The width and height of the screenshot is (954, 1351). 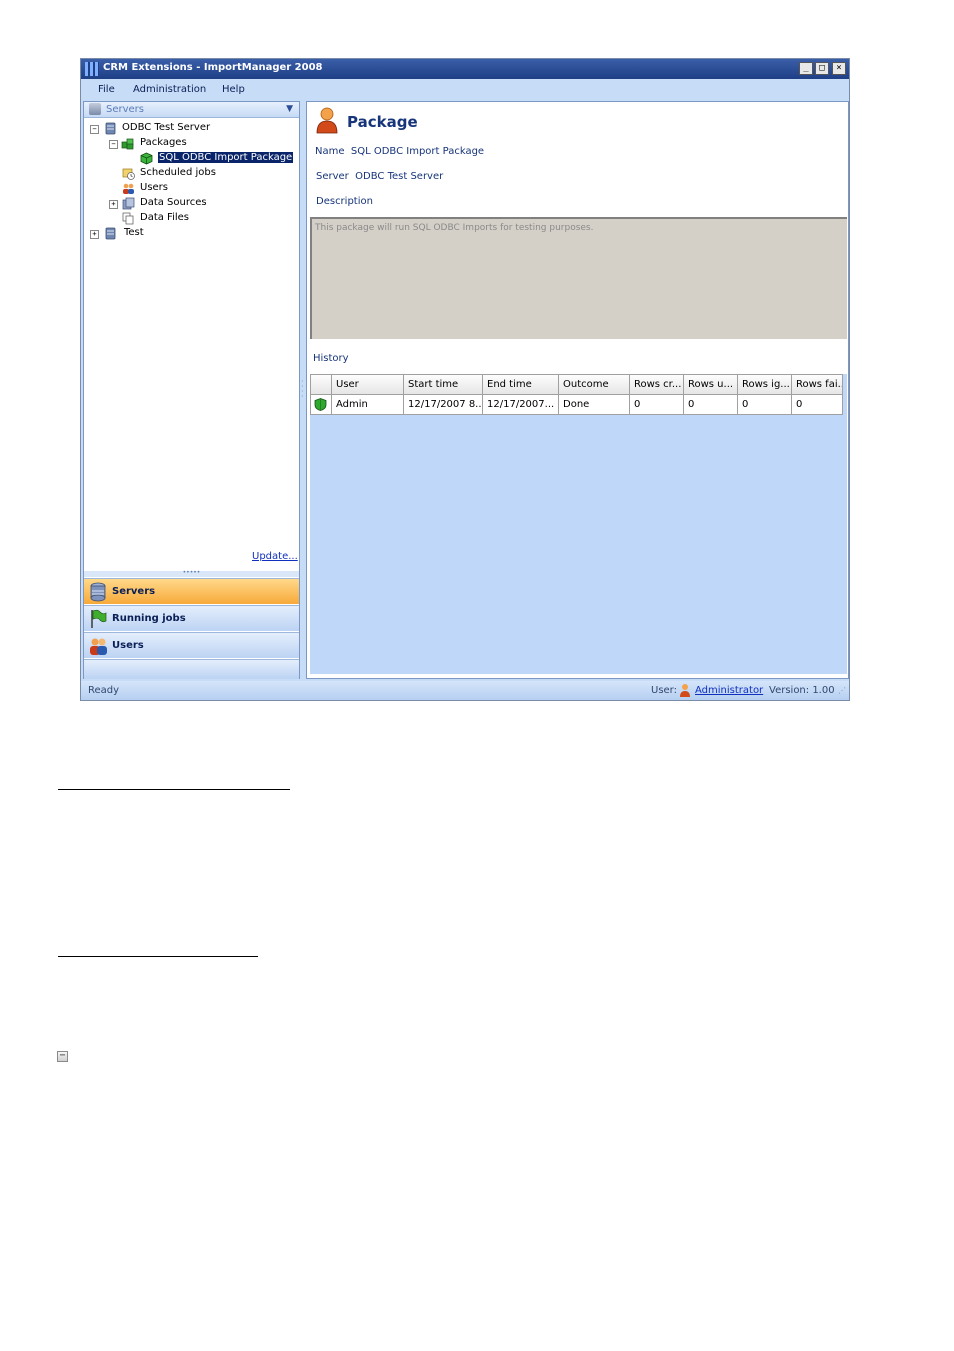 I want to click on resize-grip-icon: ⋰, so click(x=842, y=690).